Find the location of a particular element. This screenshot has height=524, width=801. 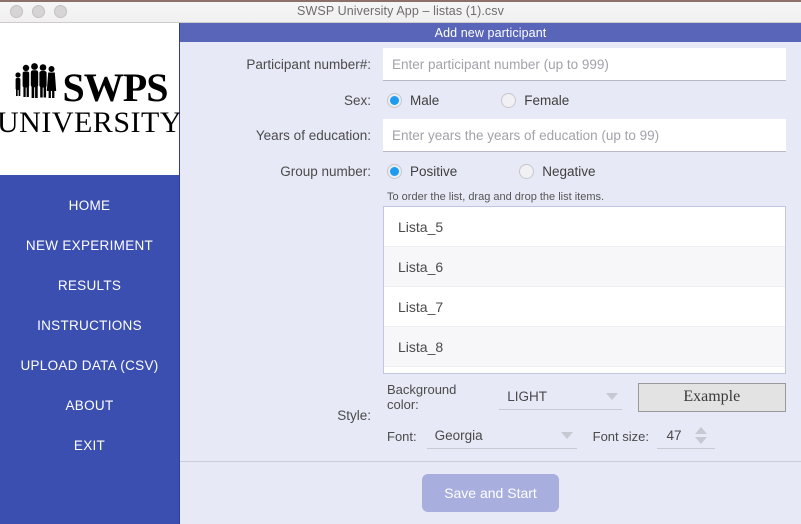

sidebar-item-new-experiment: NEW EXPERIMENT is located at coordinates (89, 245).